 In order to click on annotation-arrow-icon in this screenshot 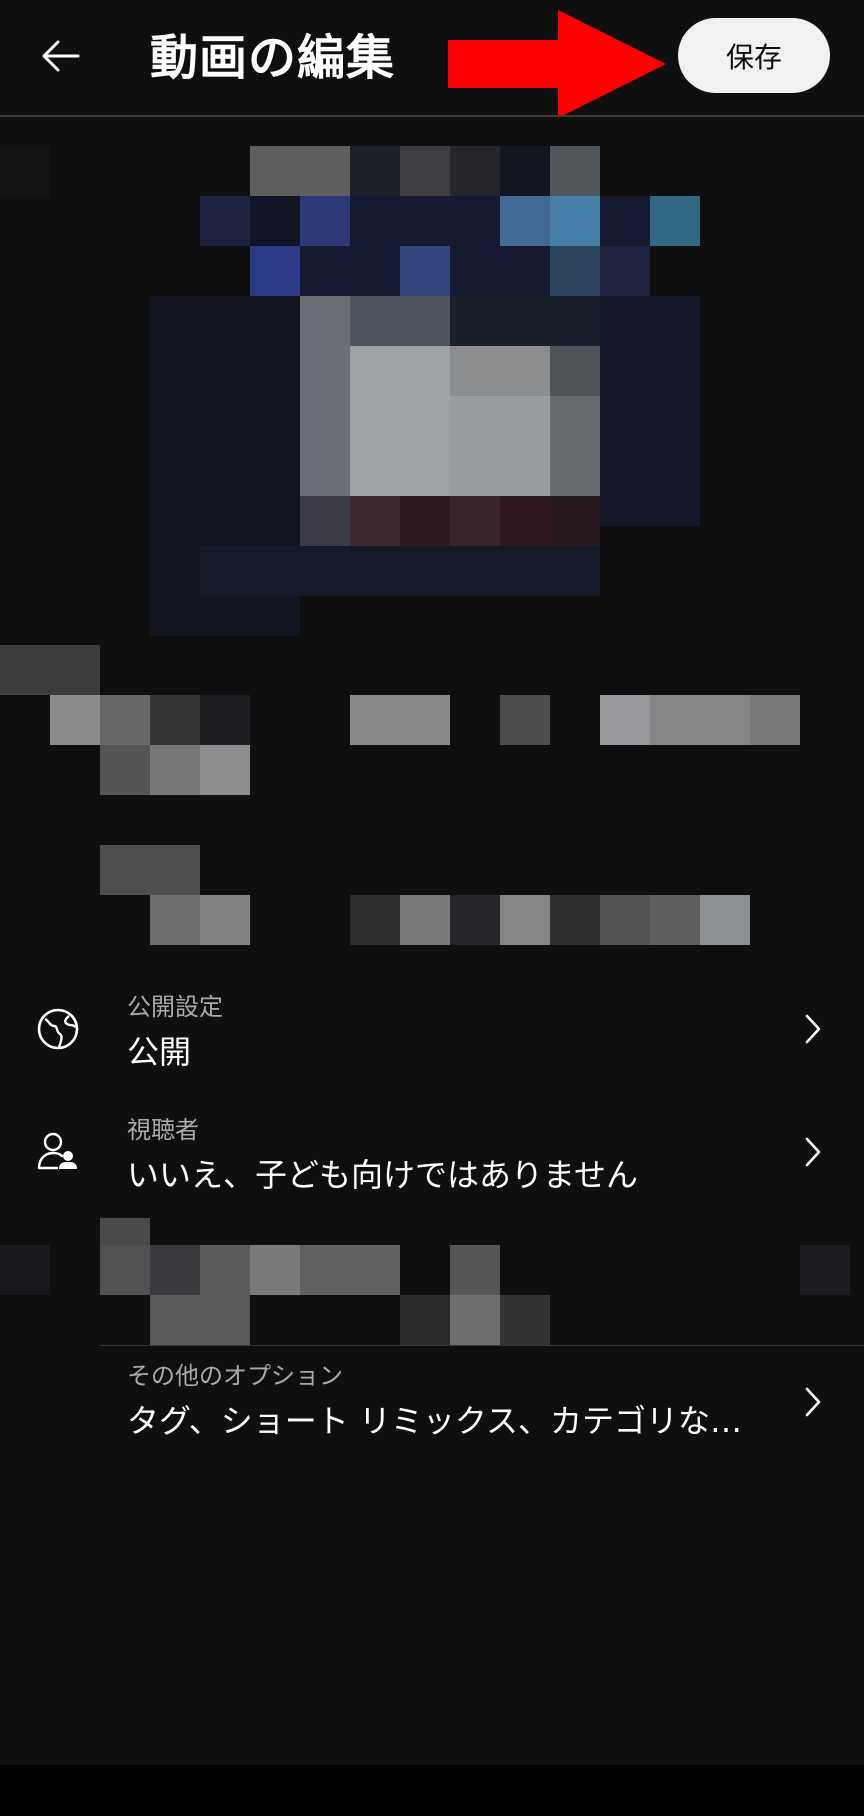, I will do `click(557, 64)`.